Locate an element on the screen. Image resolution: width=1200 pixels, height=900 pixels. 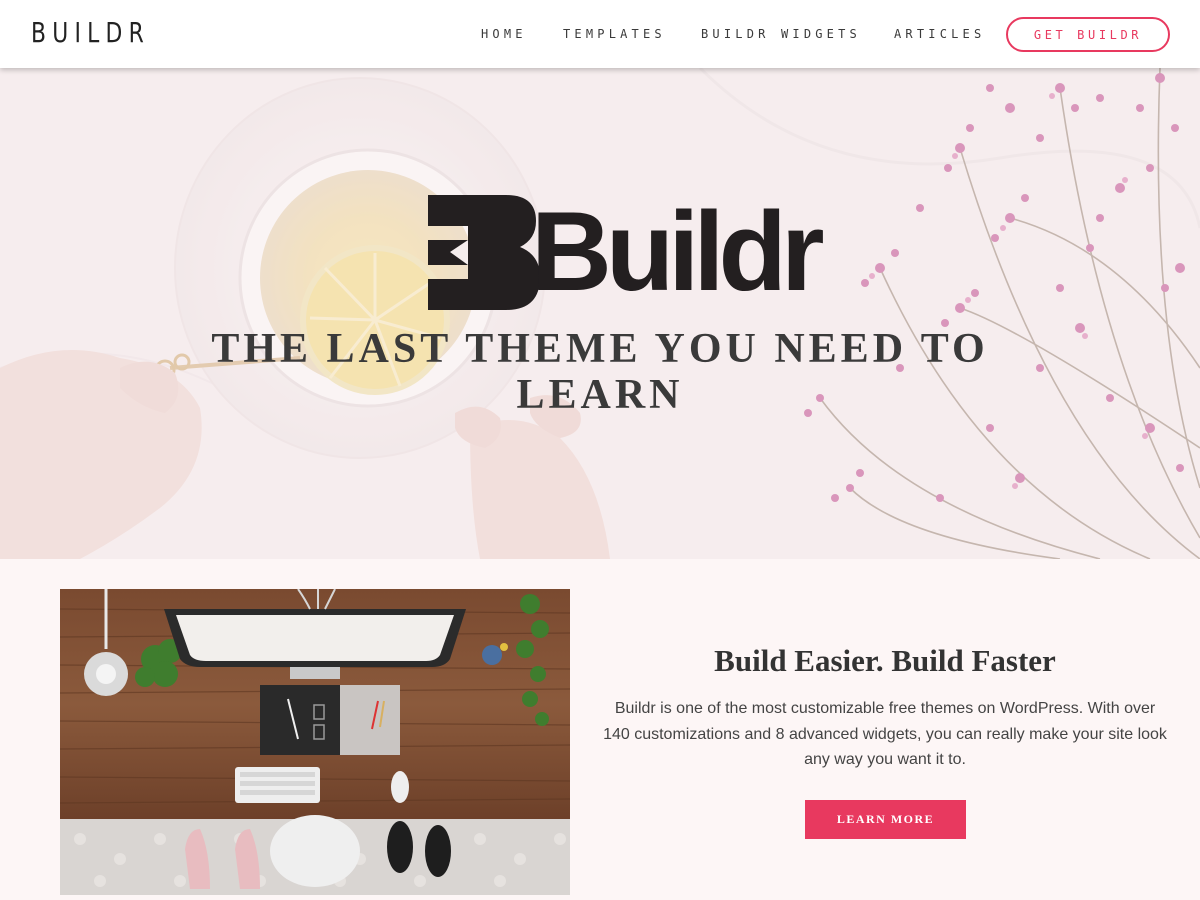
get-buildr-button: GET BUILDR is located at coordinates (1088, 34).